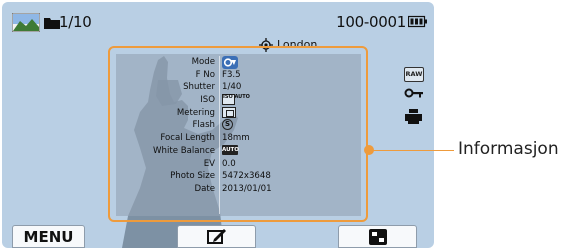 This screenshot has height=249, width=570. Describe the element at coordinates (238, 164) in the screenshot. I see `info-row-ev: EV 0.0` at that location.